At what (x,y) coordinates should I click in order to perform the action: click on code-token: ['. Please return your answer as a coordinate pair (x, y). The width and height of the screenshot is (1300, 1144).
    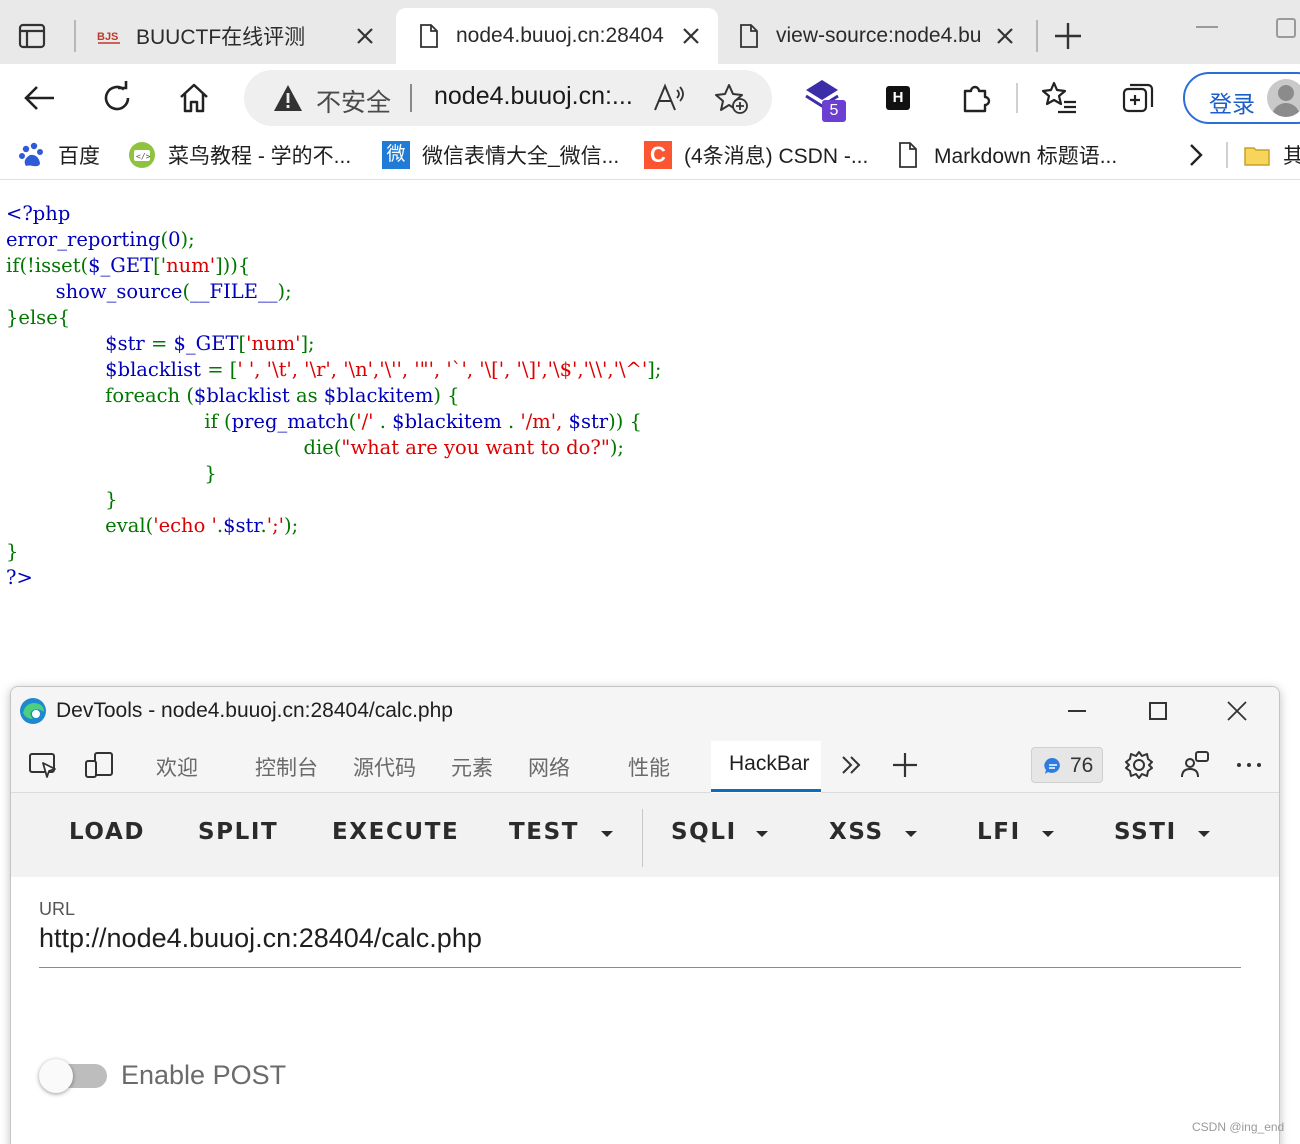
    Looking at the image, I should click on (160, 265).